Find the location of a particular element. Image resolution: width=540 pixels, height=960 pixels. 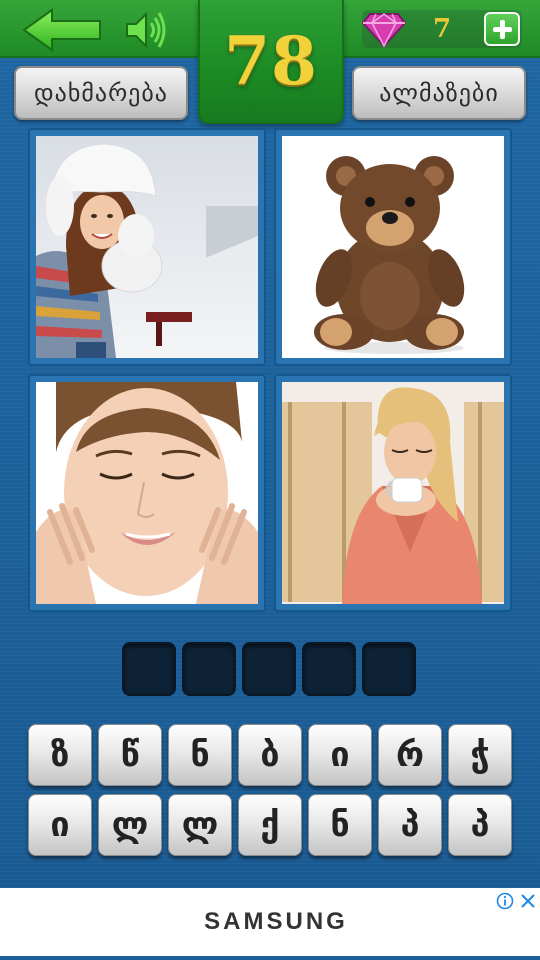

level-indicator: 78 is located at coordinates (271, 62).